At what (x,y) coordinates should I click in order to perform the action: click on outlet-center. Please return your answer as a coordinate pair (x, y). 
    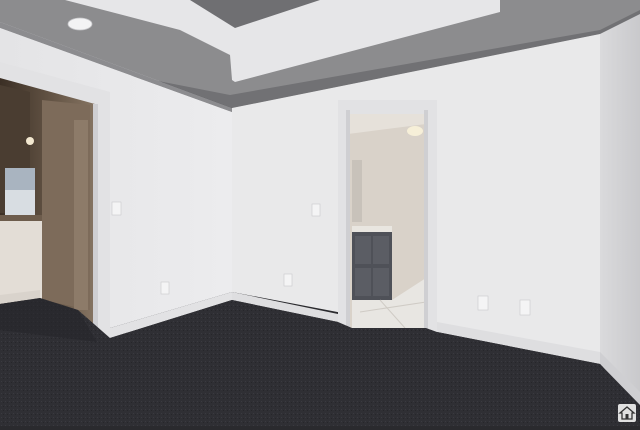
    Looking at the image, I should click on (288, 280).